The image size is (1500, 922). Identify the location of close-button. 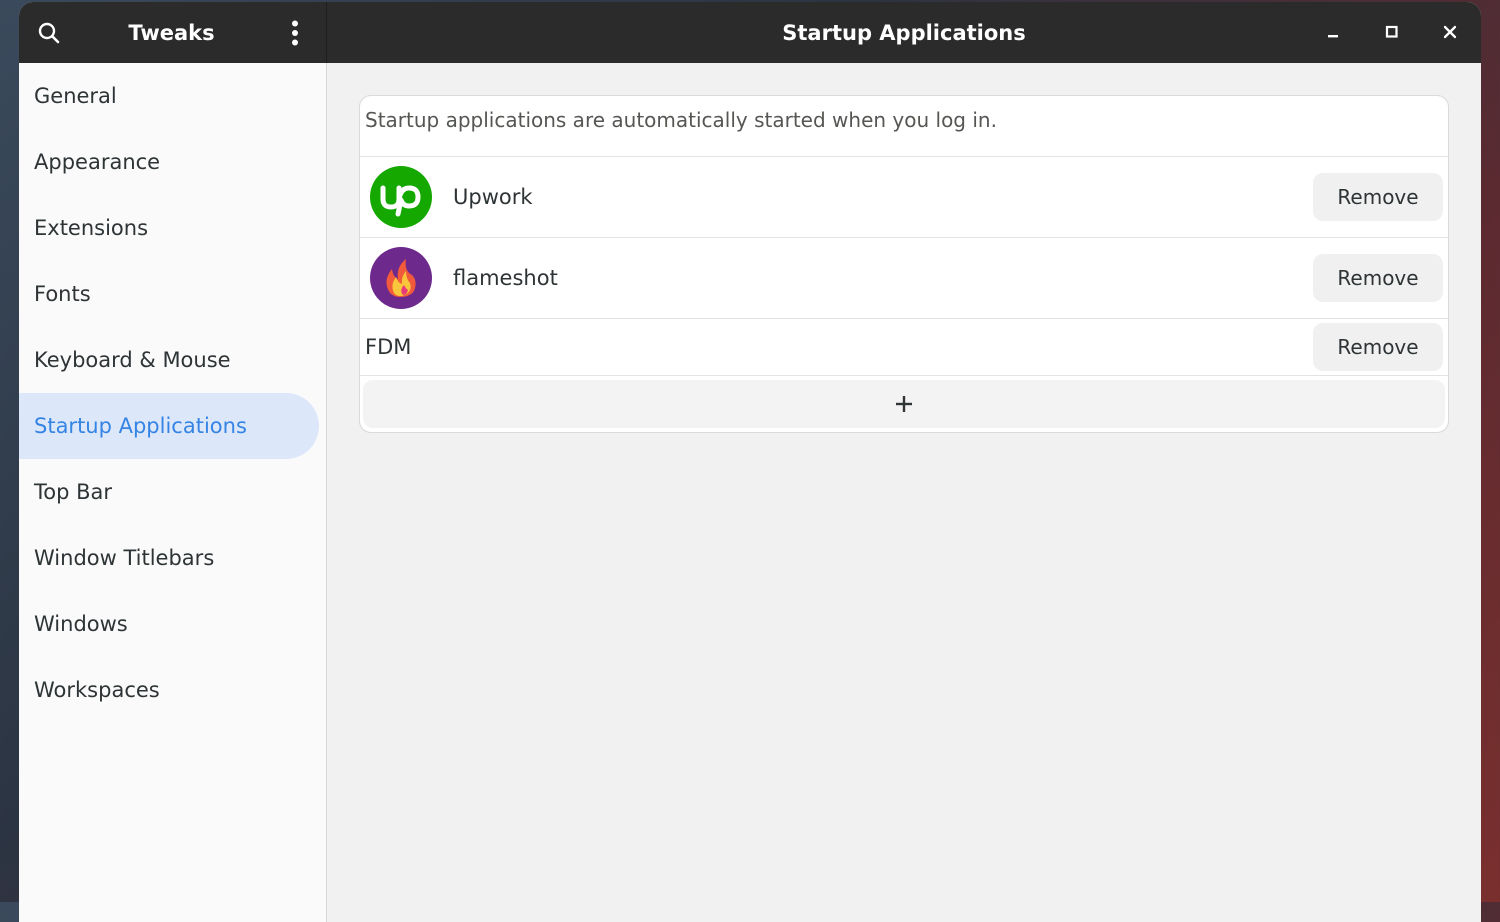
(1450, 32).